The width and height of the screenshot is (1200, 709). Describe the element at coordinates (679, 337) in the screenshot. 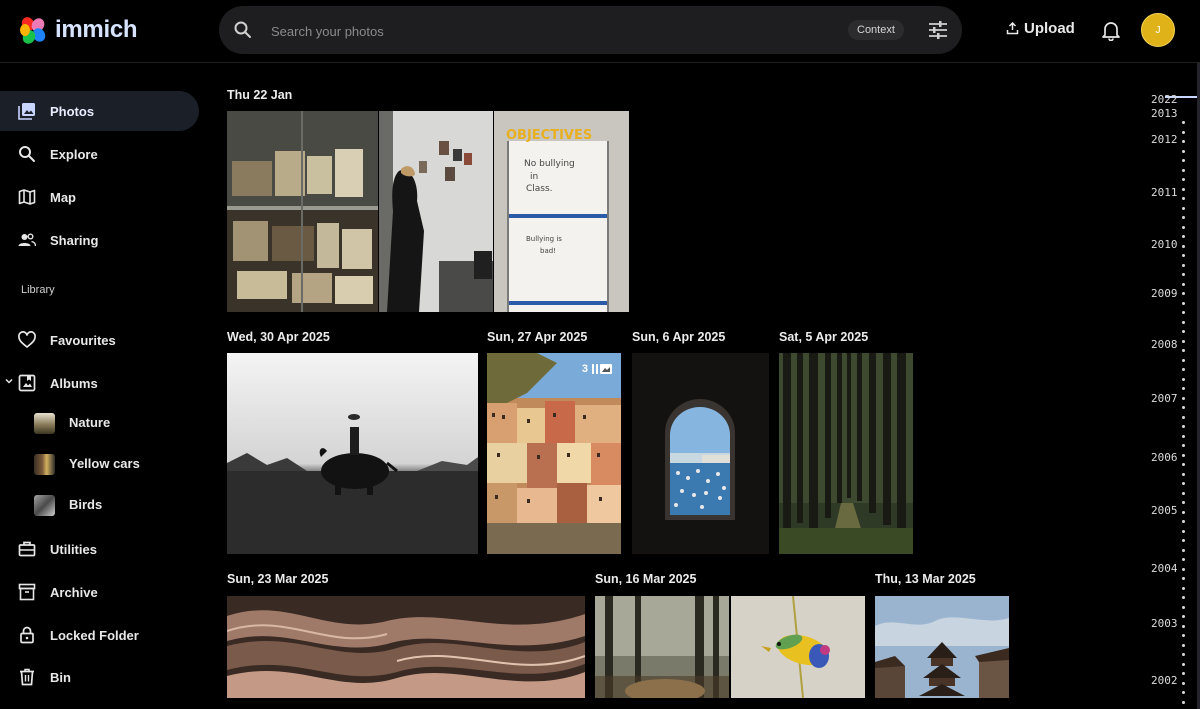

I see `date-group-header: Sun, 6 Apr 2025` at that location.